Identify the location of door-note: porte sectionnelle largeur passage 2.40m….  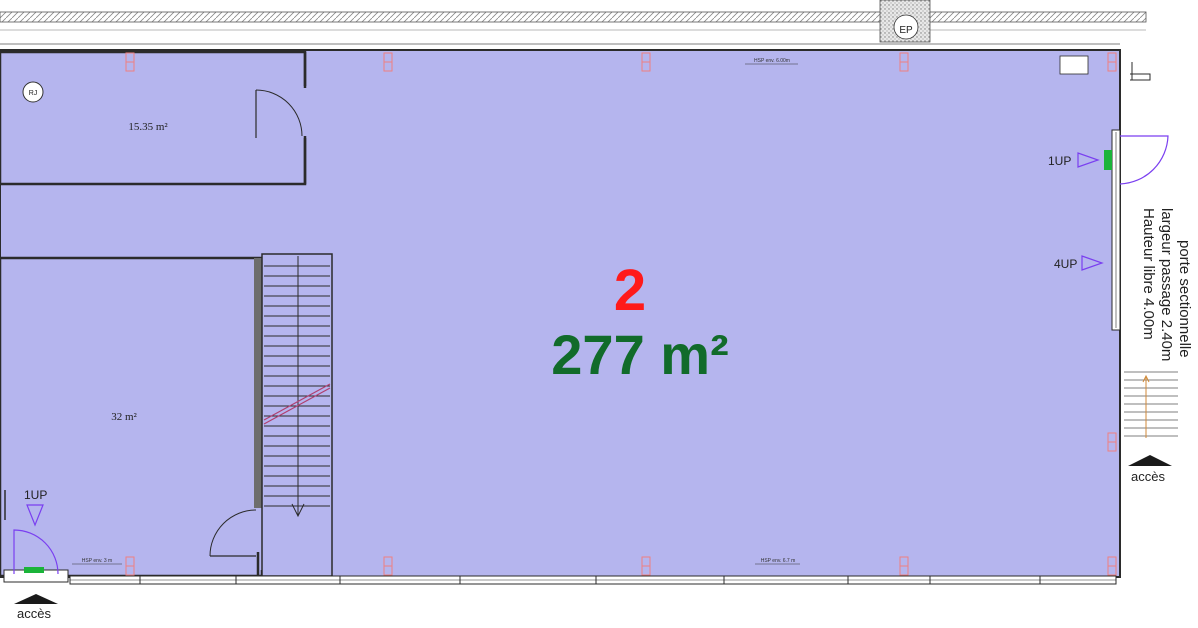
(1166, 284).